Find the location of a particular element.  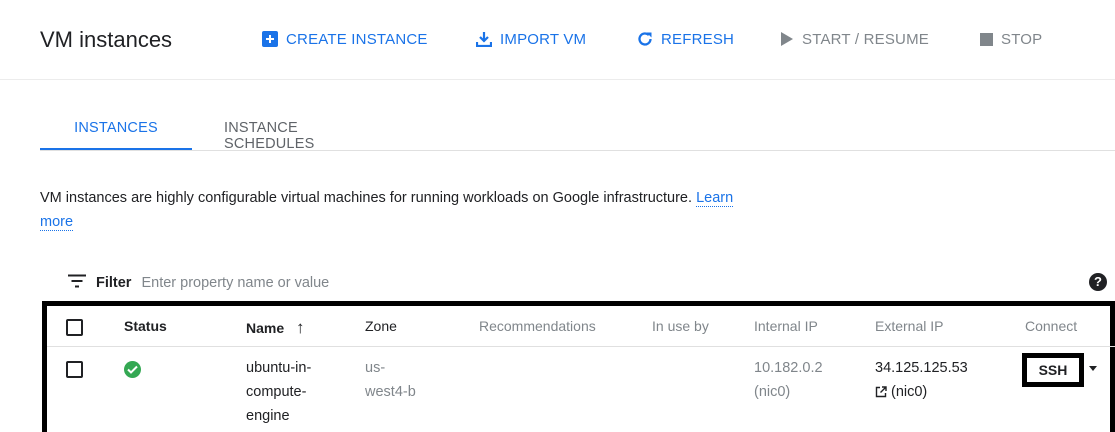

header-divider is located at coordinates (581, 346).